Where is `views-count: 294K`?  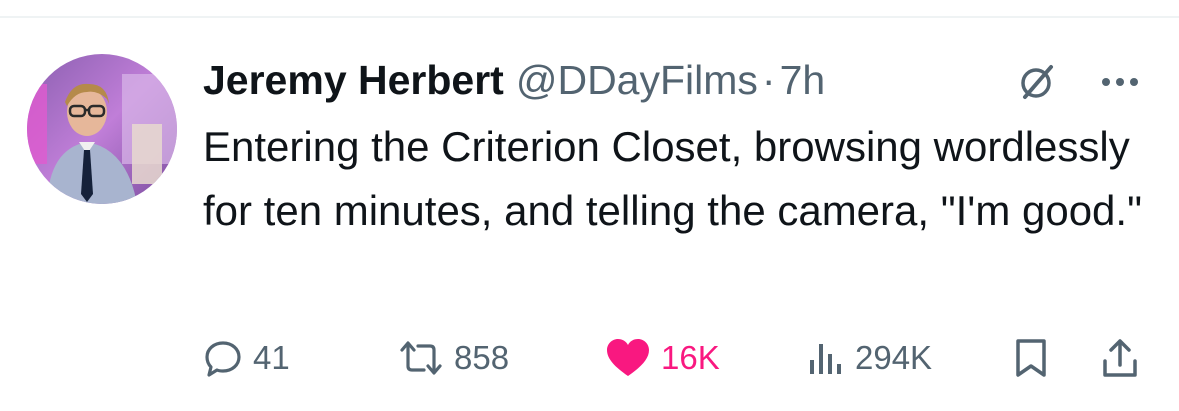
views-count: 294K is located at coordinates (894, 357).